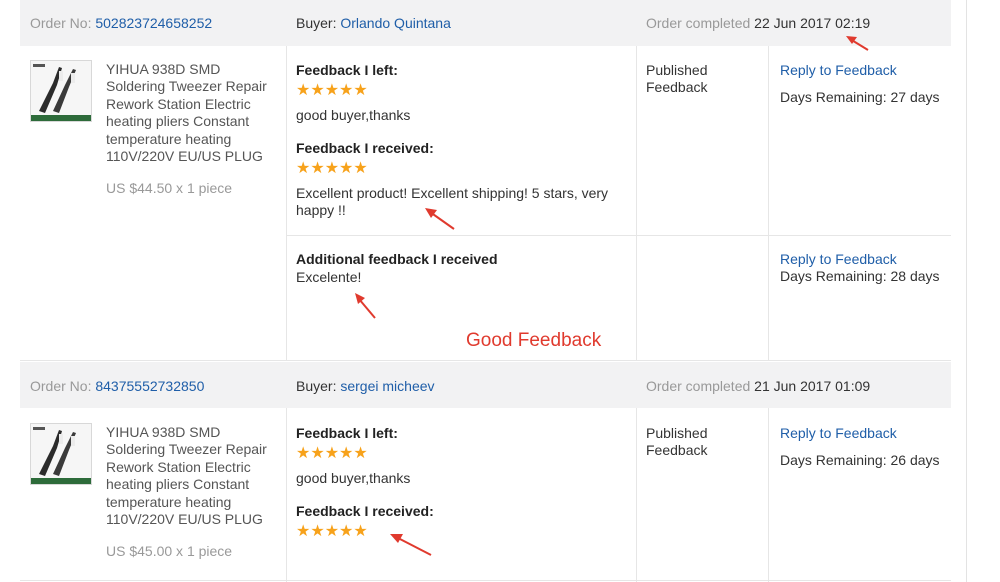 Image resolution: width=1000 pixels, height=582 pixels. Describe the element at coordinates (169, 188) in the screenshot. I see `product-price: US $44.50 x 1 piece` at that location.